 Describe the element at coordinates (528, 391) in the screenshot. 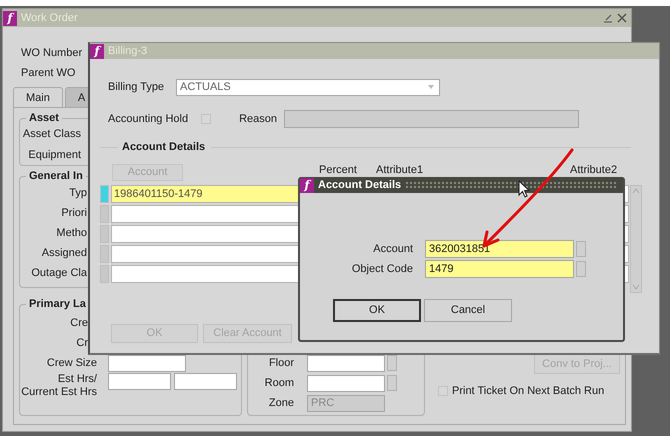

I see `checkbox-label: Print Ticket On Next Batch Run` at that location.